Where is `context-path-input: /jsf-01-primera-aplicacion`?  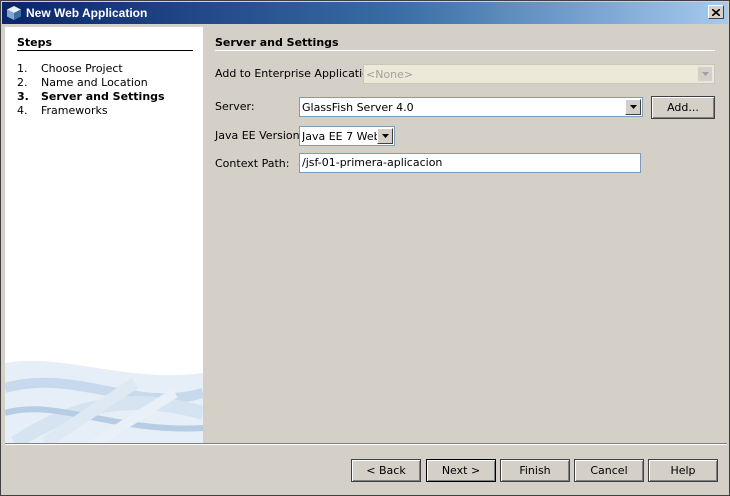
context-path-input: /jsf-01-primera-aplicacion is located at coordinates (470, 163).